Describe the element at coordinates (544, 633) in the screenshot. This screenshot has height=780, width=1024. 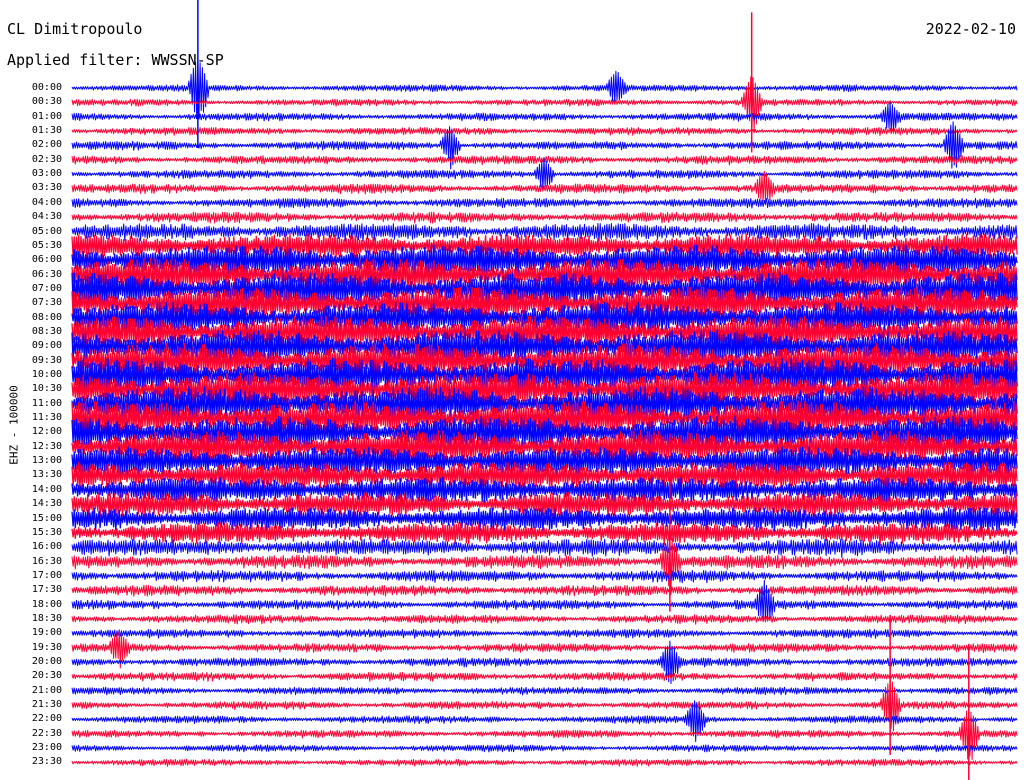
I see `trace-1900` at that location.